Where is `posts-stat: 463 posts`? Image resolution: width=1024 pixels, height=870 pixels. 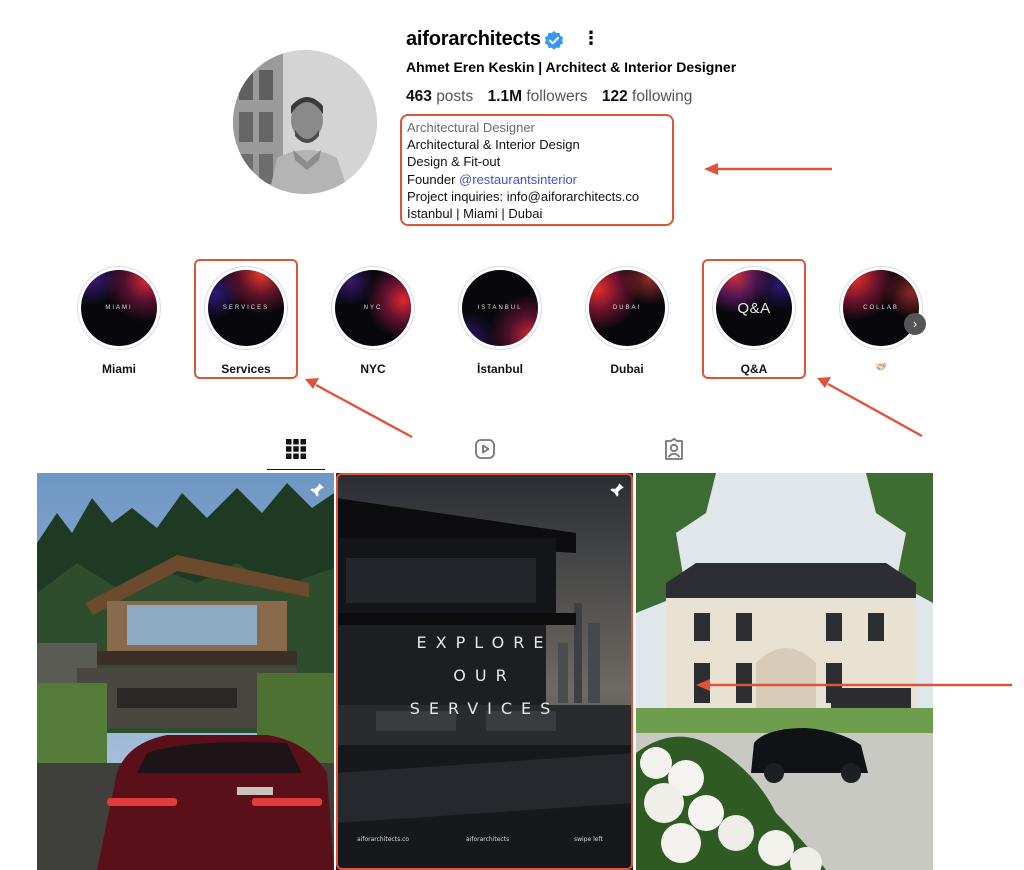
posts-stat: 463 posts is located at coordinates (440, 96).